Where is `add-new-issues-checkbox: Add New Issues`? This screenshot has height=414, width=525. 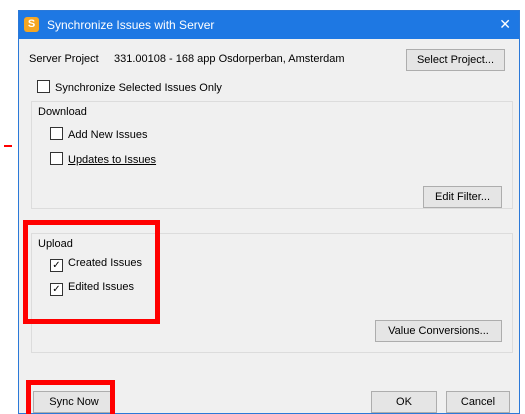
add-new-issues-checkbox: Add New Issues is located at coordinates (98, 134).